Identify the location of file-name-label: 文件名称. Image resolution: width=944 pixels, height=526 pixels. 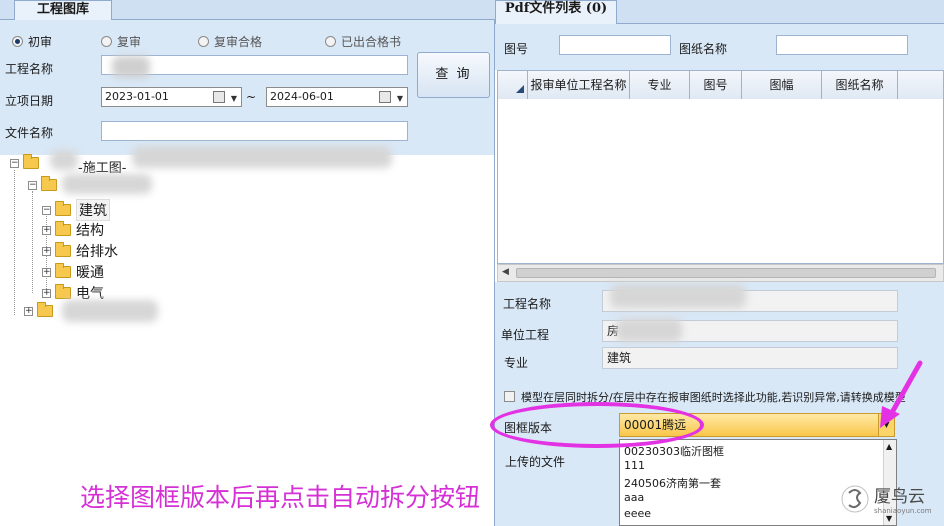
(29, 133).